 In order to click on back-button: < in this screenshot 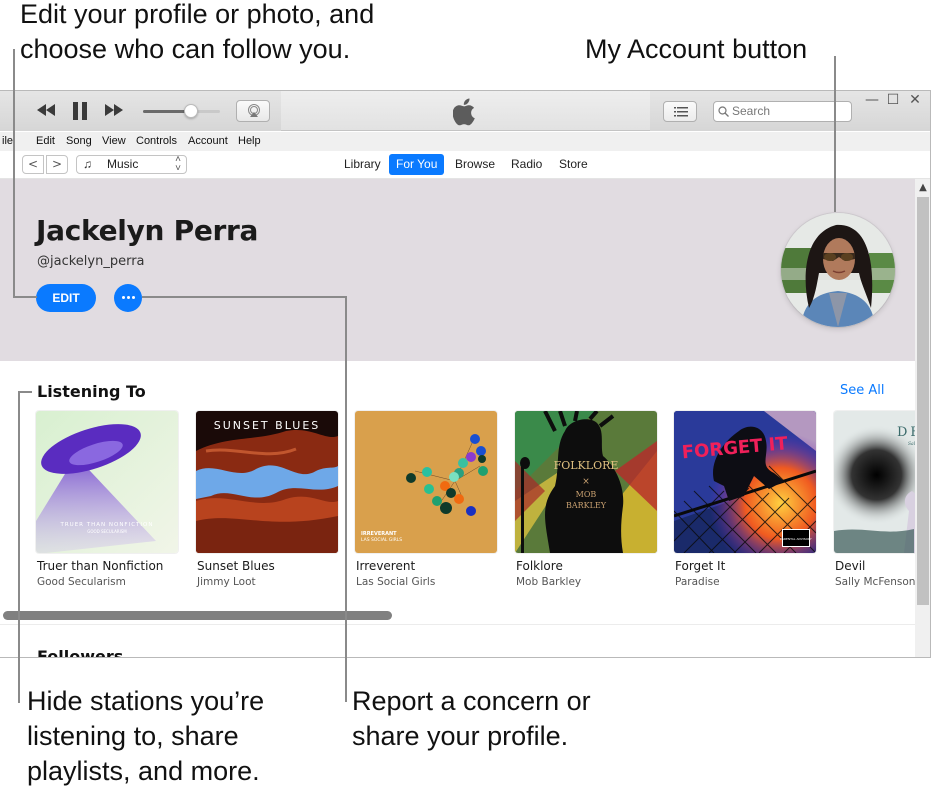, I will do `click(33, 164)`.